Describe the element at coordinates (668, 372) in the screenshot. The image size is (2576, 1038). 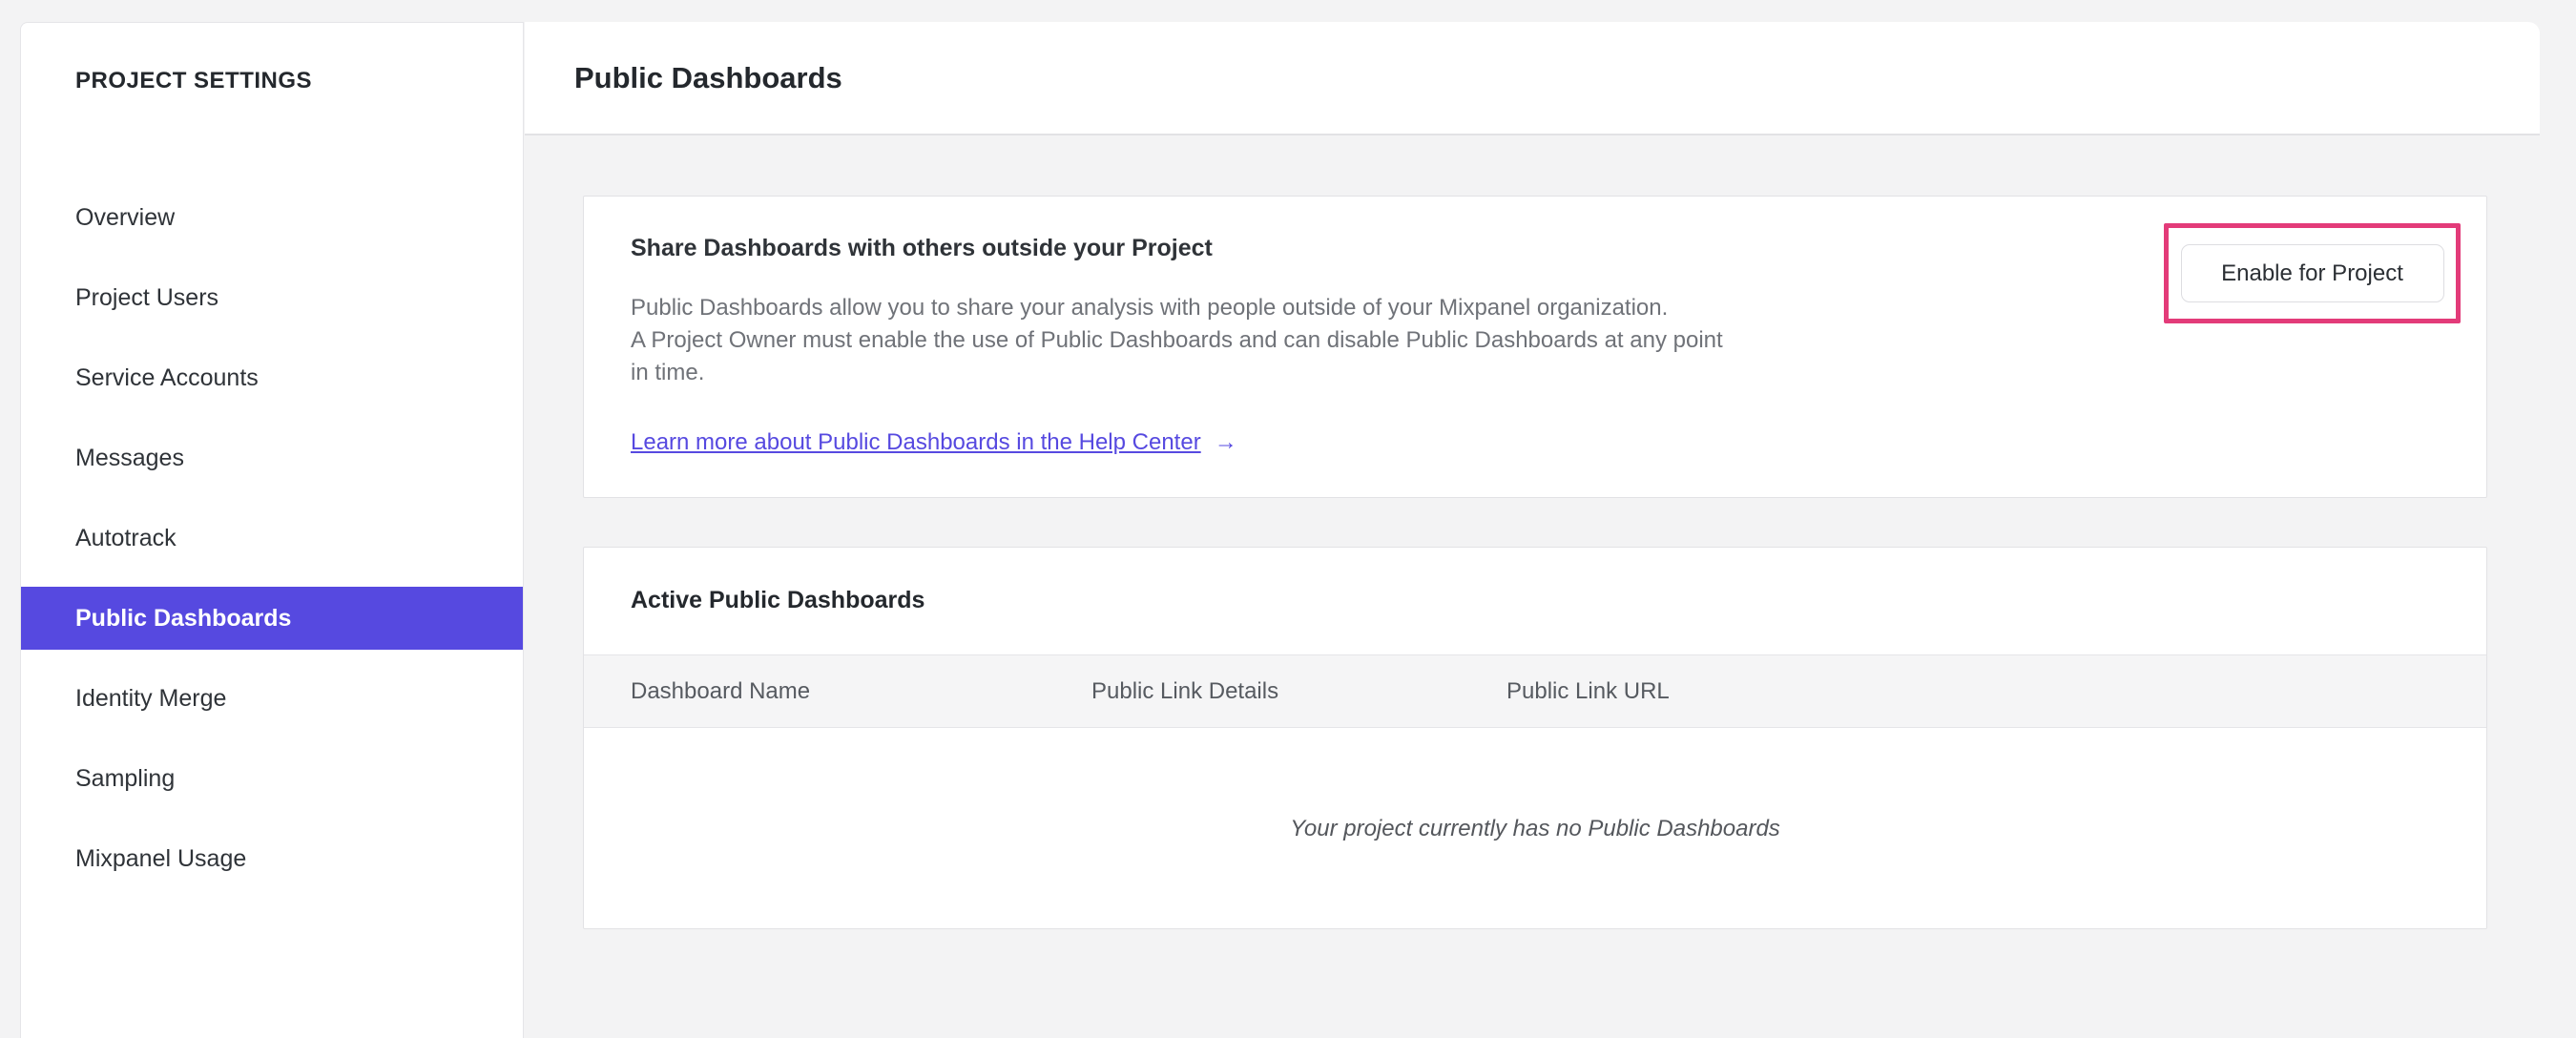
I see `description-line: in time.` at that location.